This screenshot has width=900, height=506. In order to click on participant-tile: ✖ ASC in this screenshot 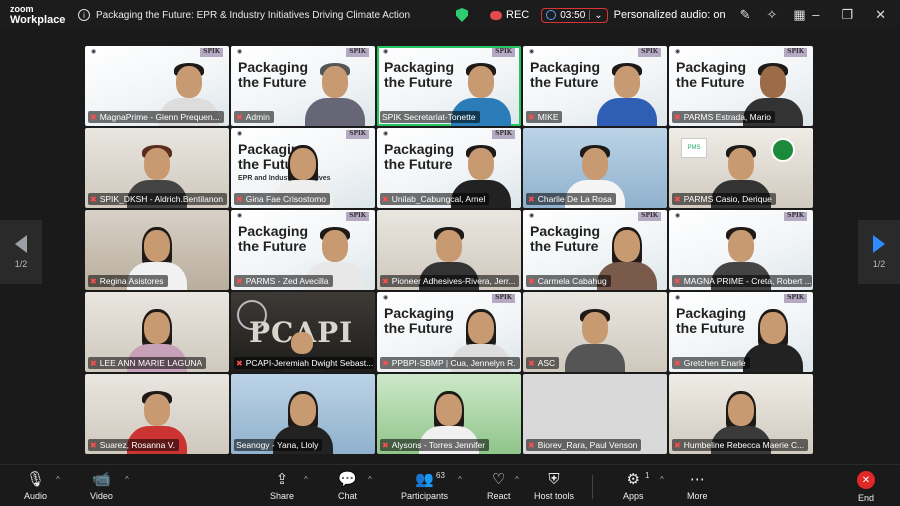, I will do `click(595, 332)`.